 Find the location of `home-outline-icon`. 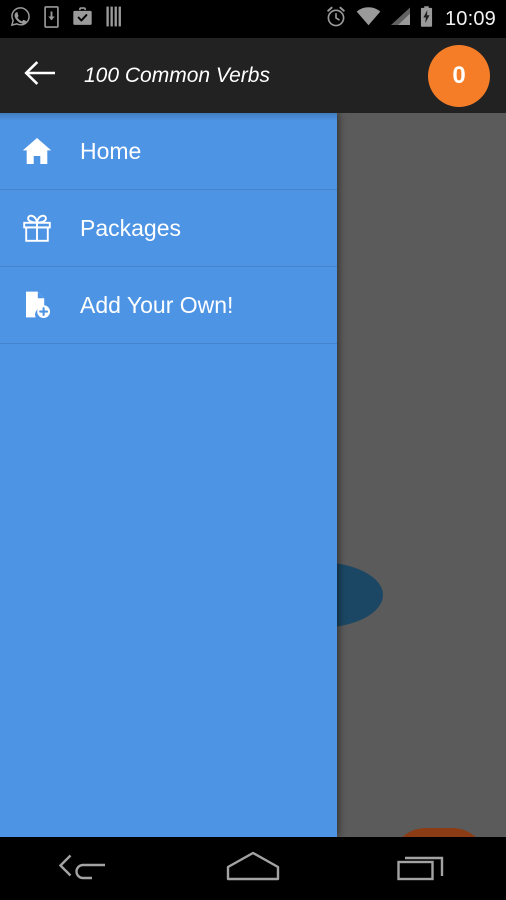

home-outline-icon is located at coordinates (253, 868).